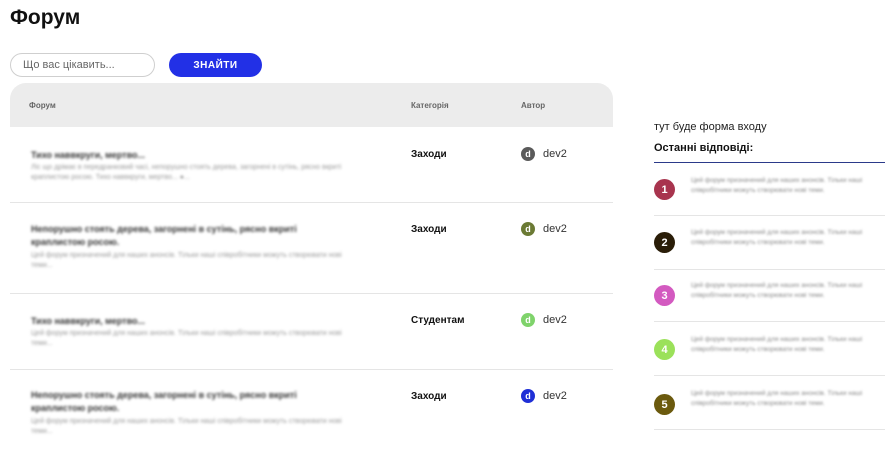 The image size is (885, 450). I want to click on table-header: Форум Категорія Автор, so click(311, 105).